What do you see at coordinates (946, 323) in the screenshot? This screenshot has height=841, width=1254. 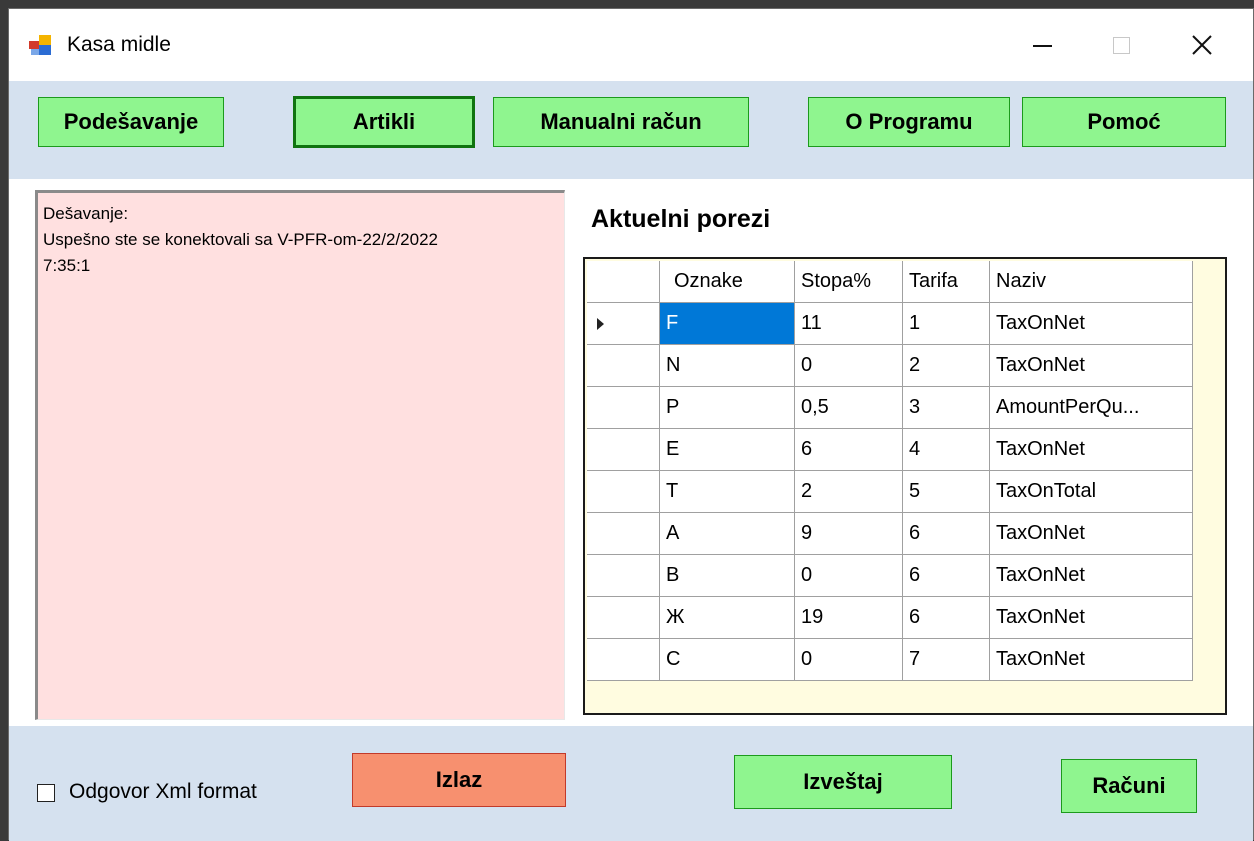 I see `cell-tarifa: 1` at bounding box center [946, 323].